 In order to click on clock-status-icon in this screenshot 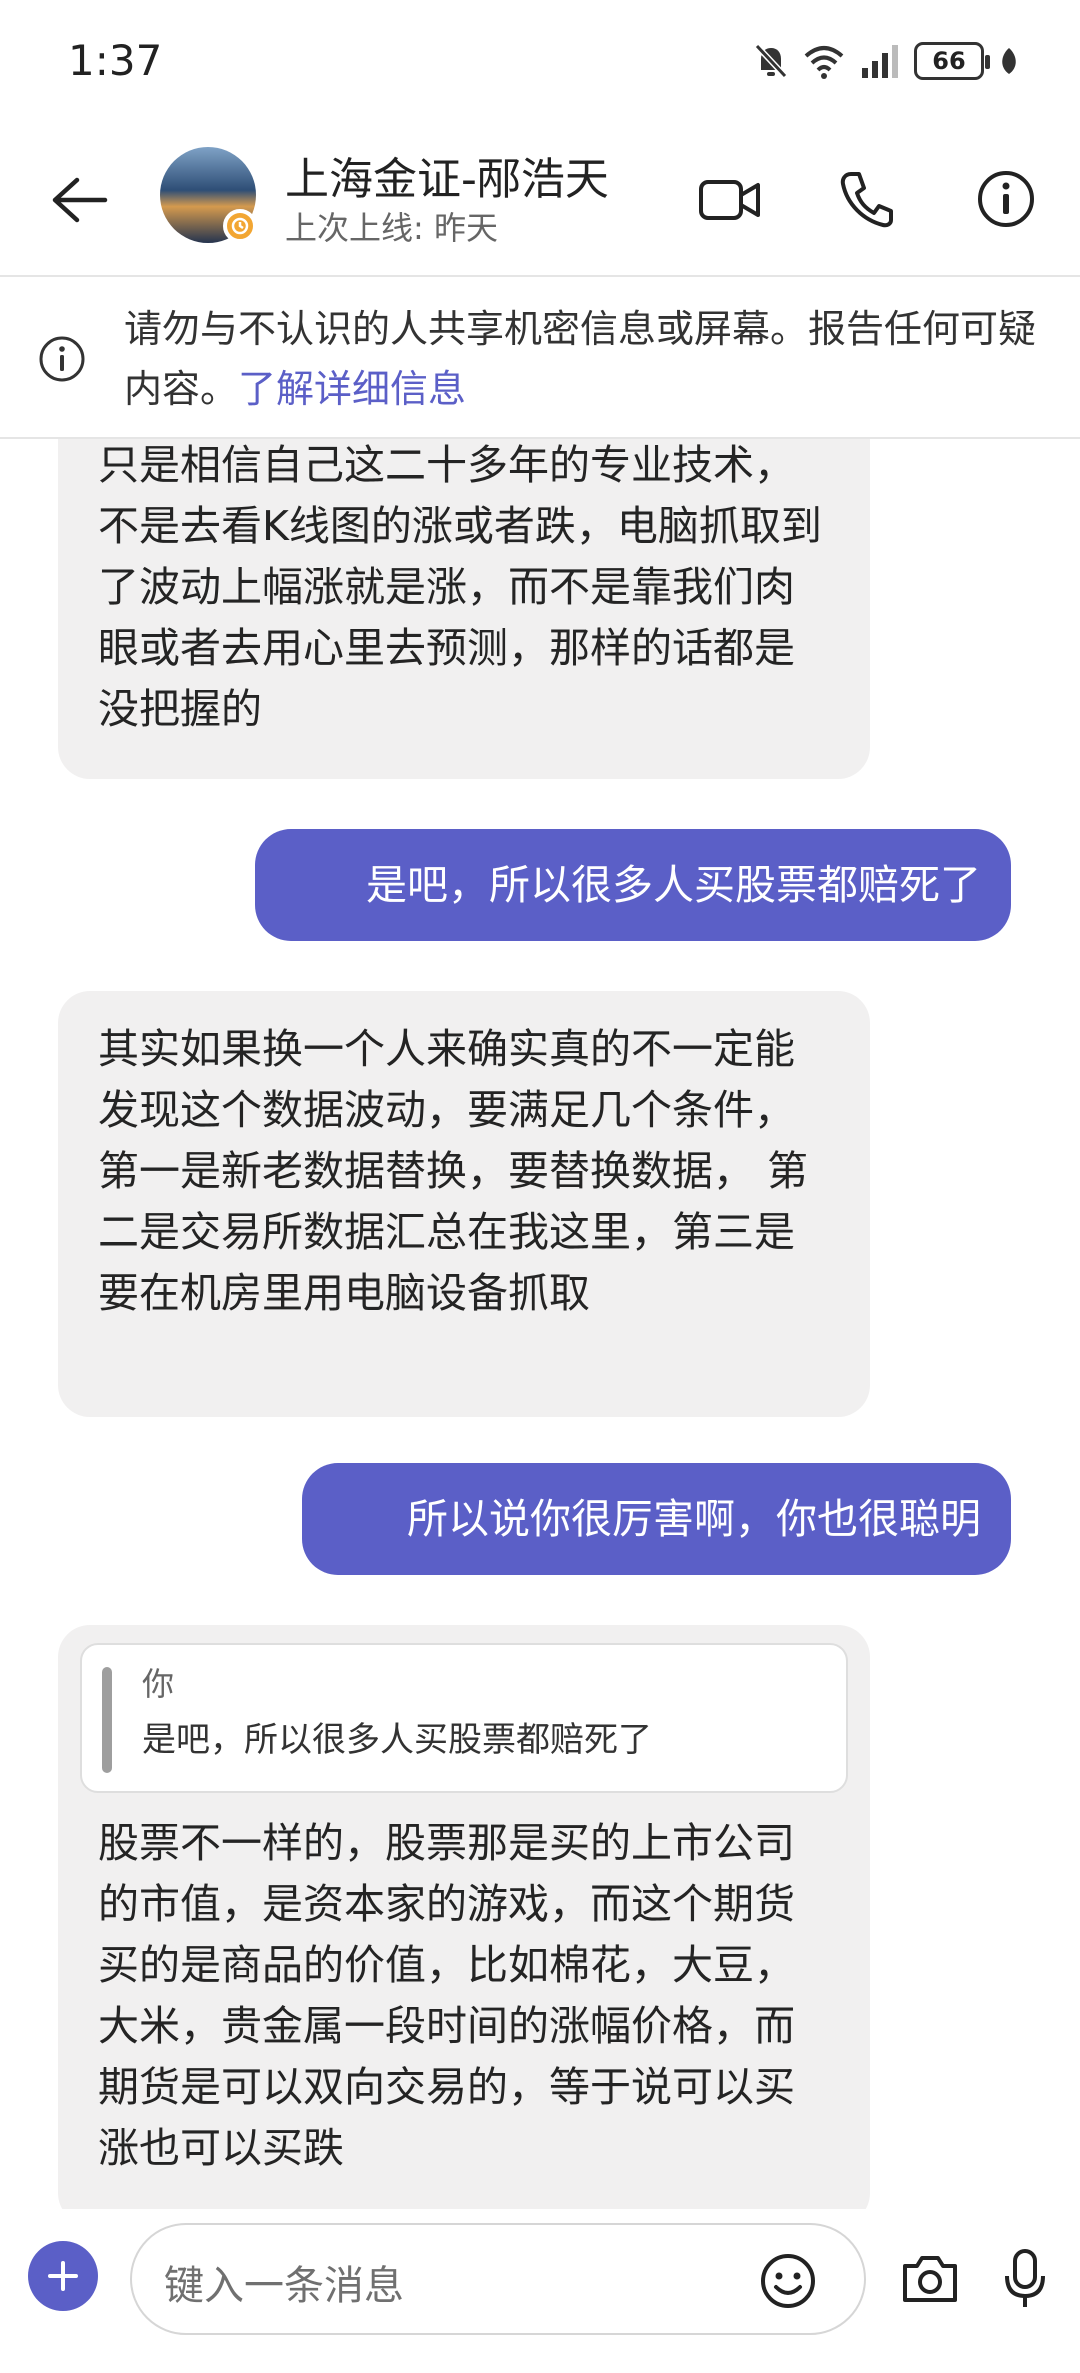, I will do `click(240, 226)`.